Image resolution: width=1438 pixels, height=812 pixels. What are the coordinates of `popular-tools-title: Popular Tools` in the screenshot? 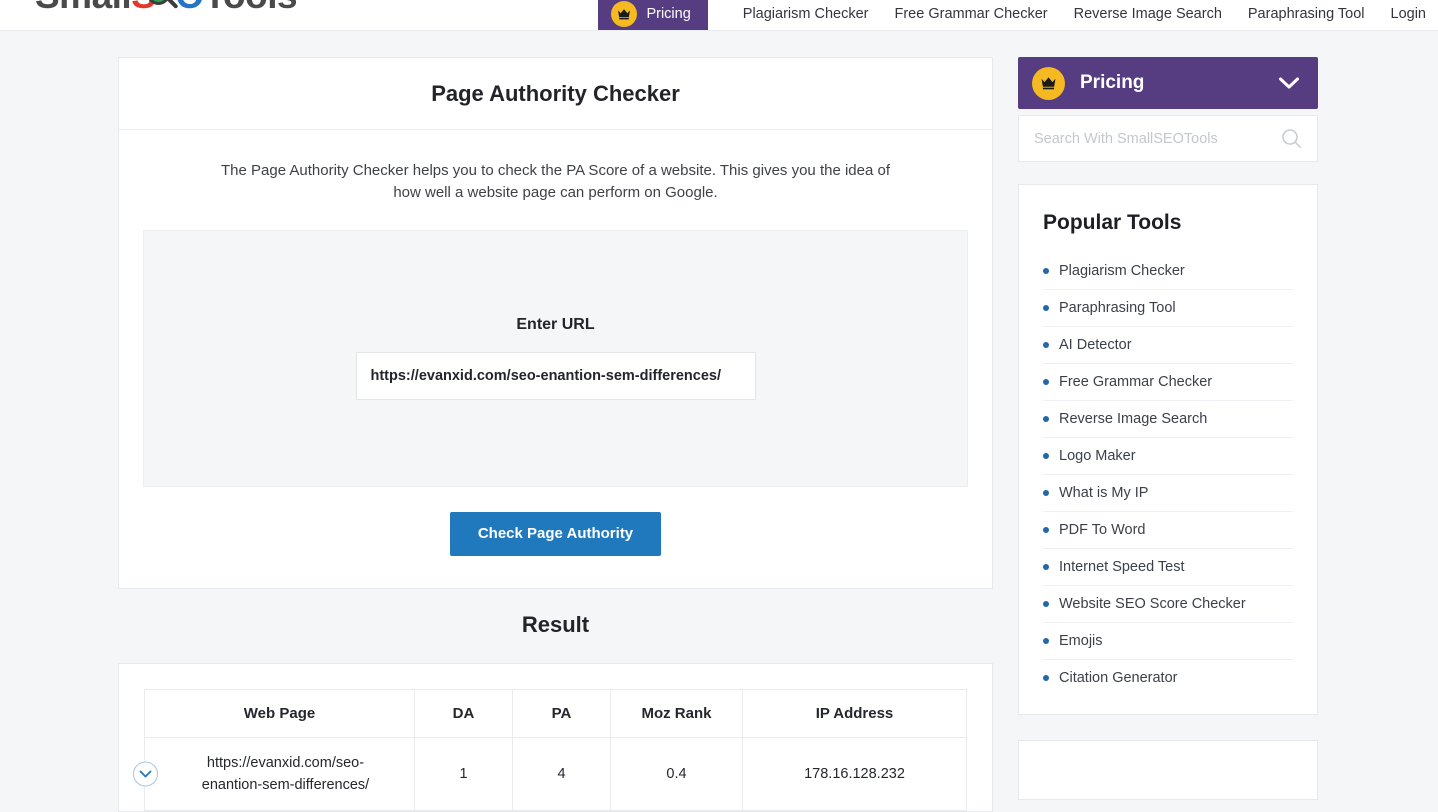 It's located at (1168, 223).